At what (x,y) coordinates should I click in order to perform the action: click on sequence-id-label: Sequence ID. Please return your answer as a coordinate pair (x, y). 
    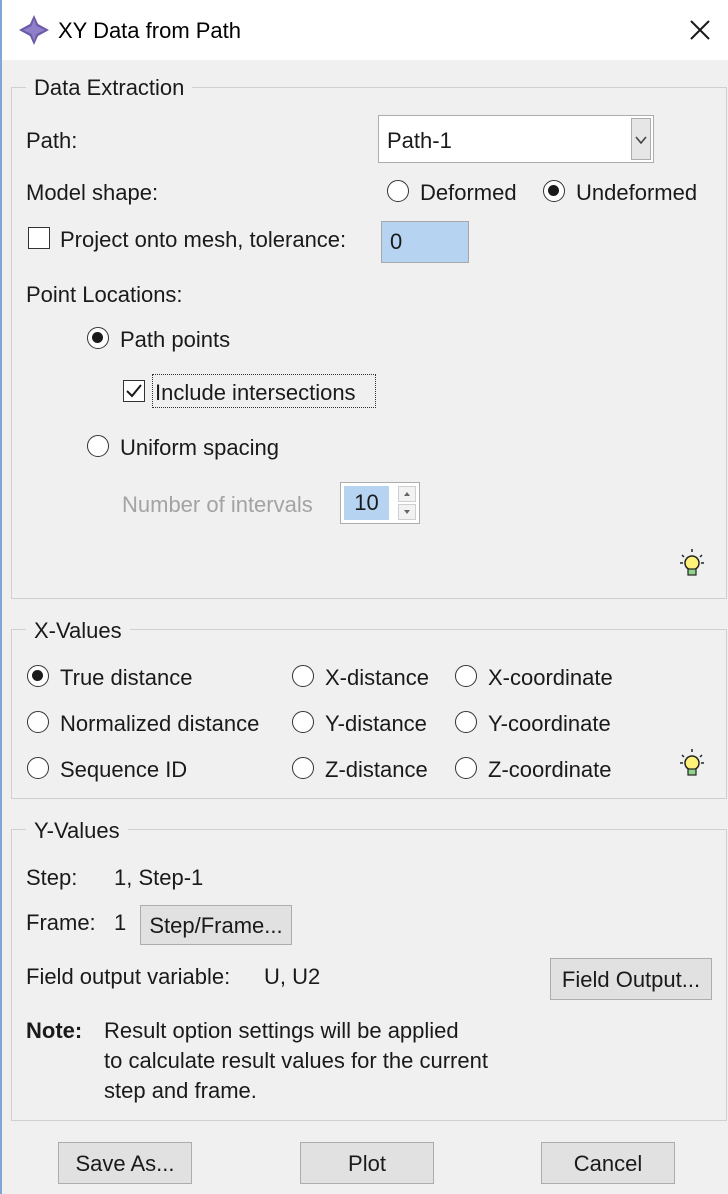
    Looking at the image, I should click on (123, 770).